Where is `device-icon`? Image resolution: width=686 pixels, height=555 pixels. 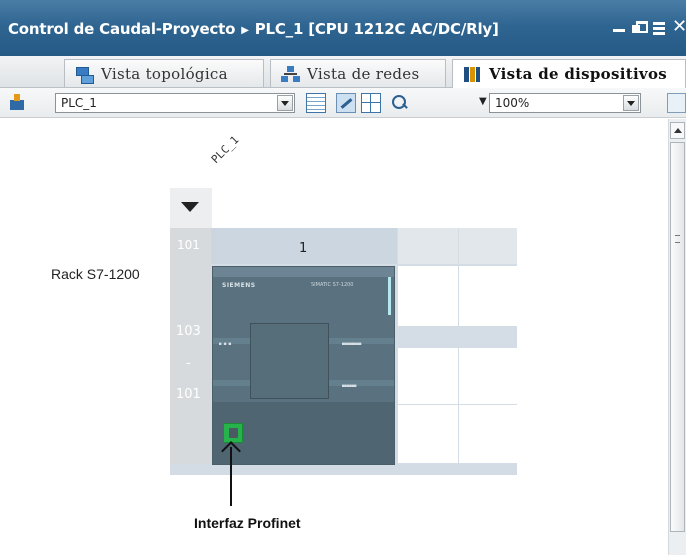 device-icon is located at coordinates (472, 74).